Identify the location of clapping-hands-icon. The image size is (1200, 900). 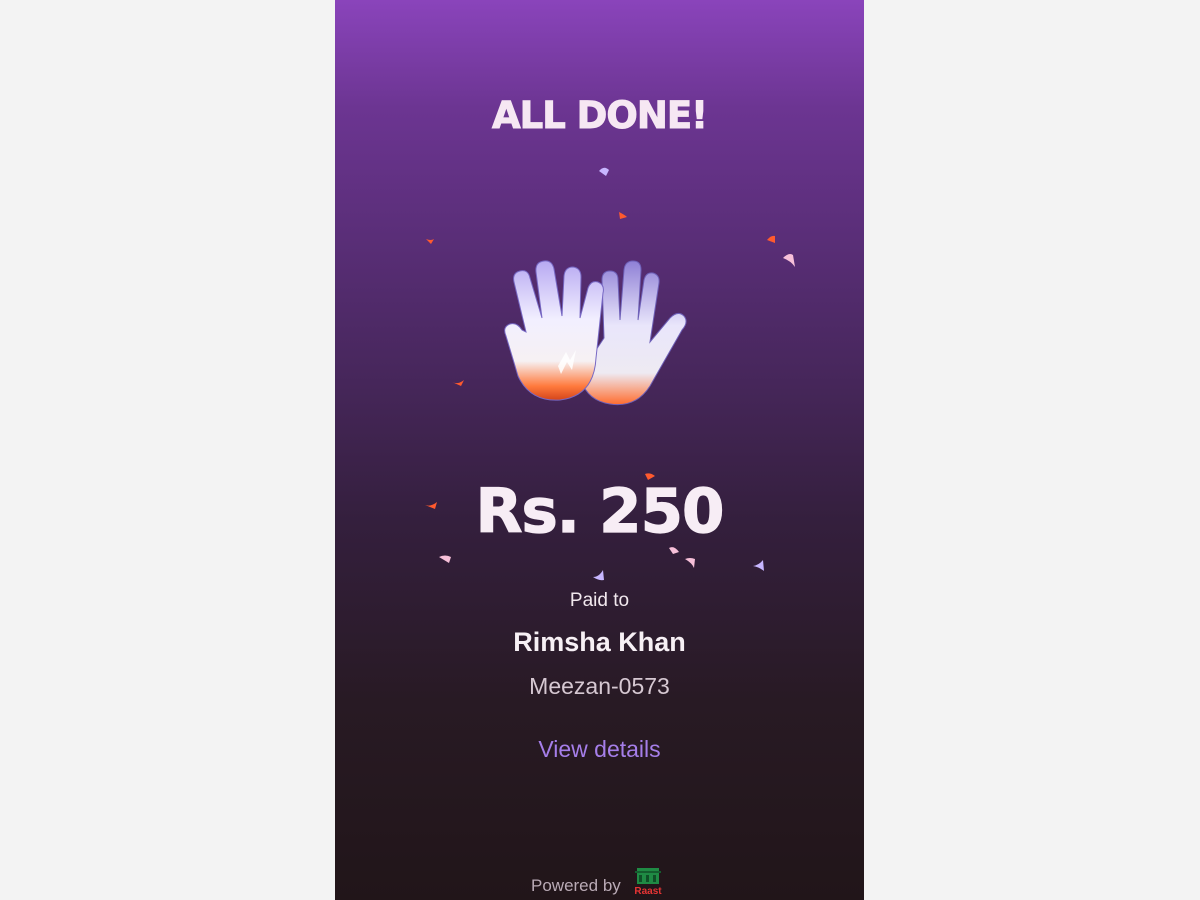
(595, 333).